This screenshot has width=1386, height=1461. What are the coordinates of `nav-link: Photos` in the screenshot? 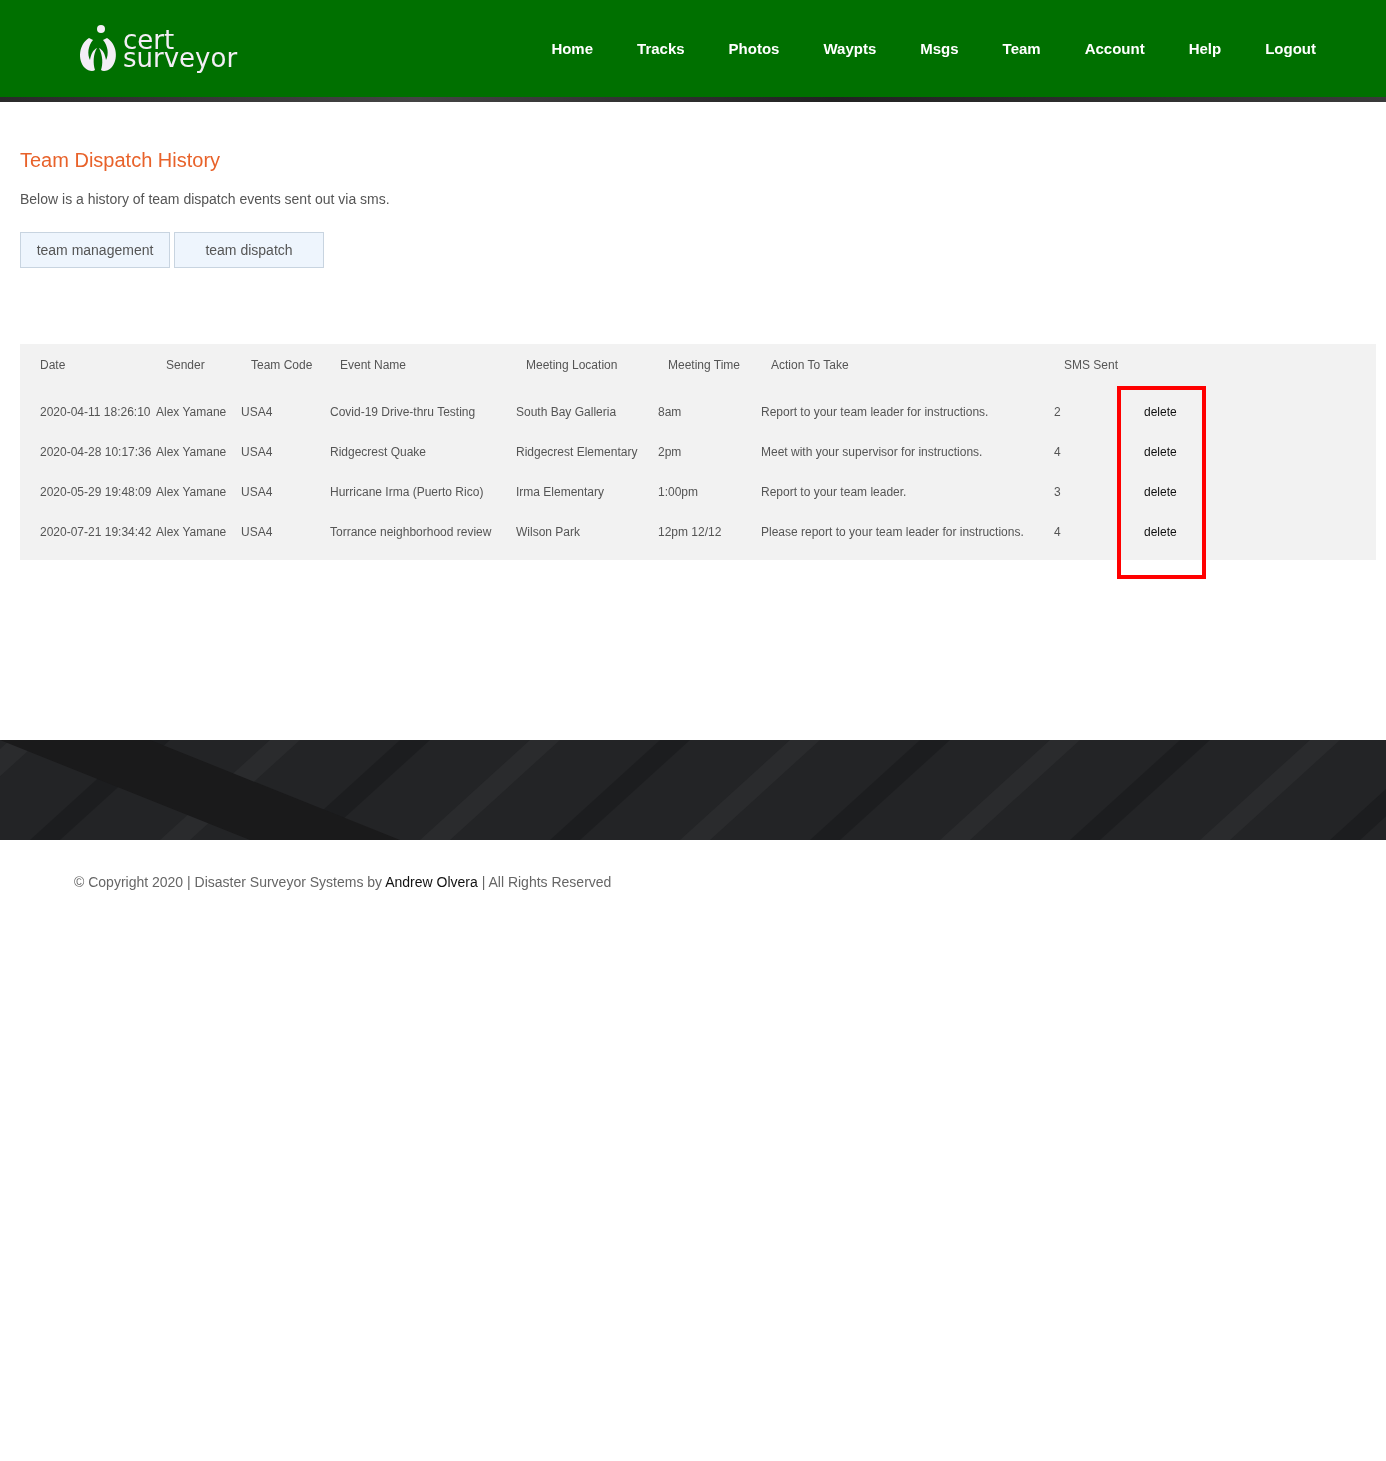 It's located at (754, 48).